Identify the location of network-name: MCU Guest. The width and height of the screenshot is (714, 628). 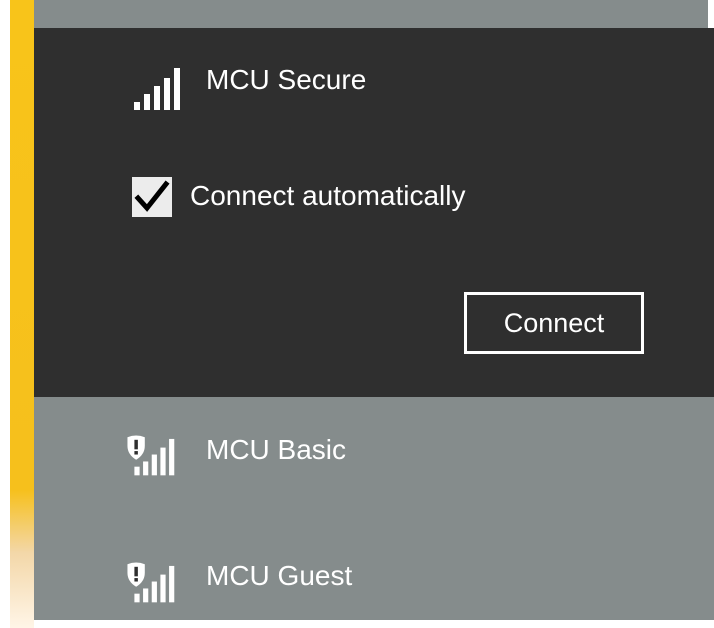
(279, 575).